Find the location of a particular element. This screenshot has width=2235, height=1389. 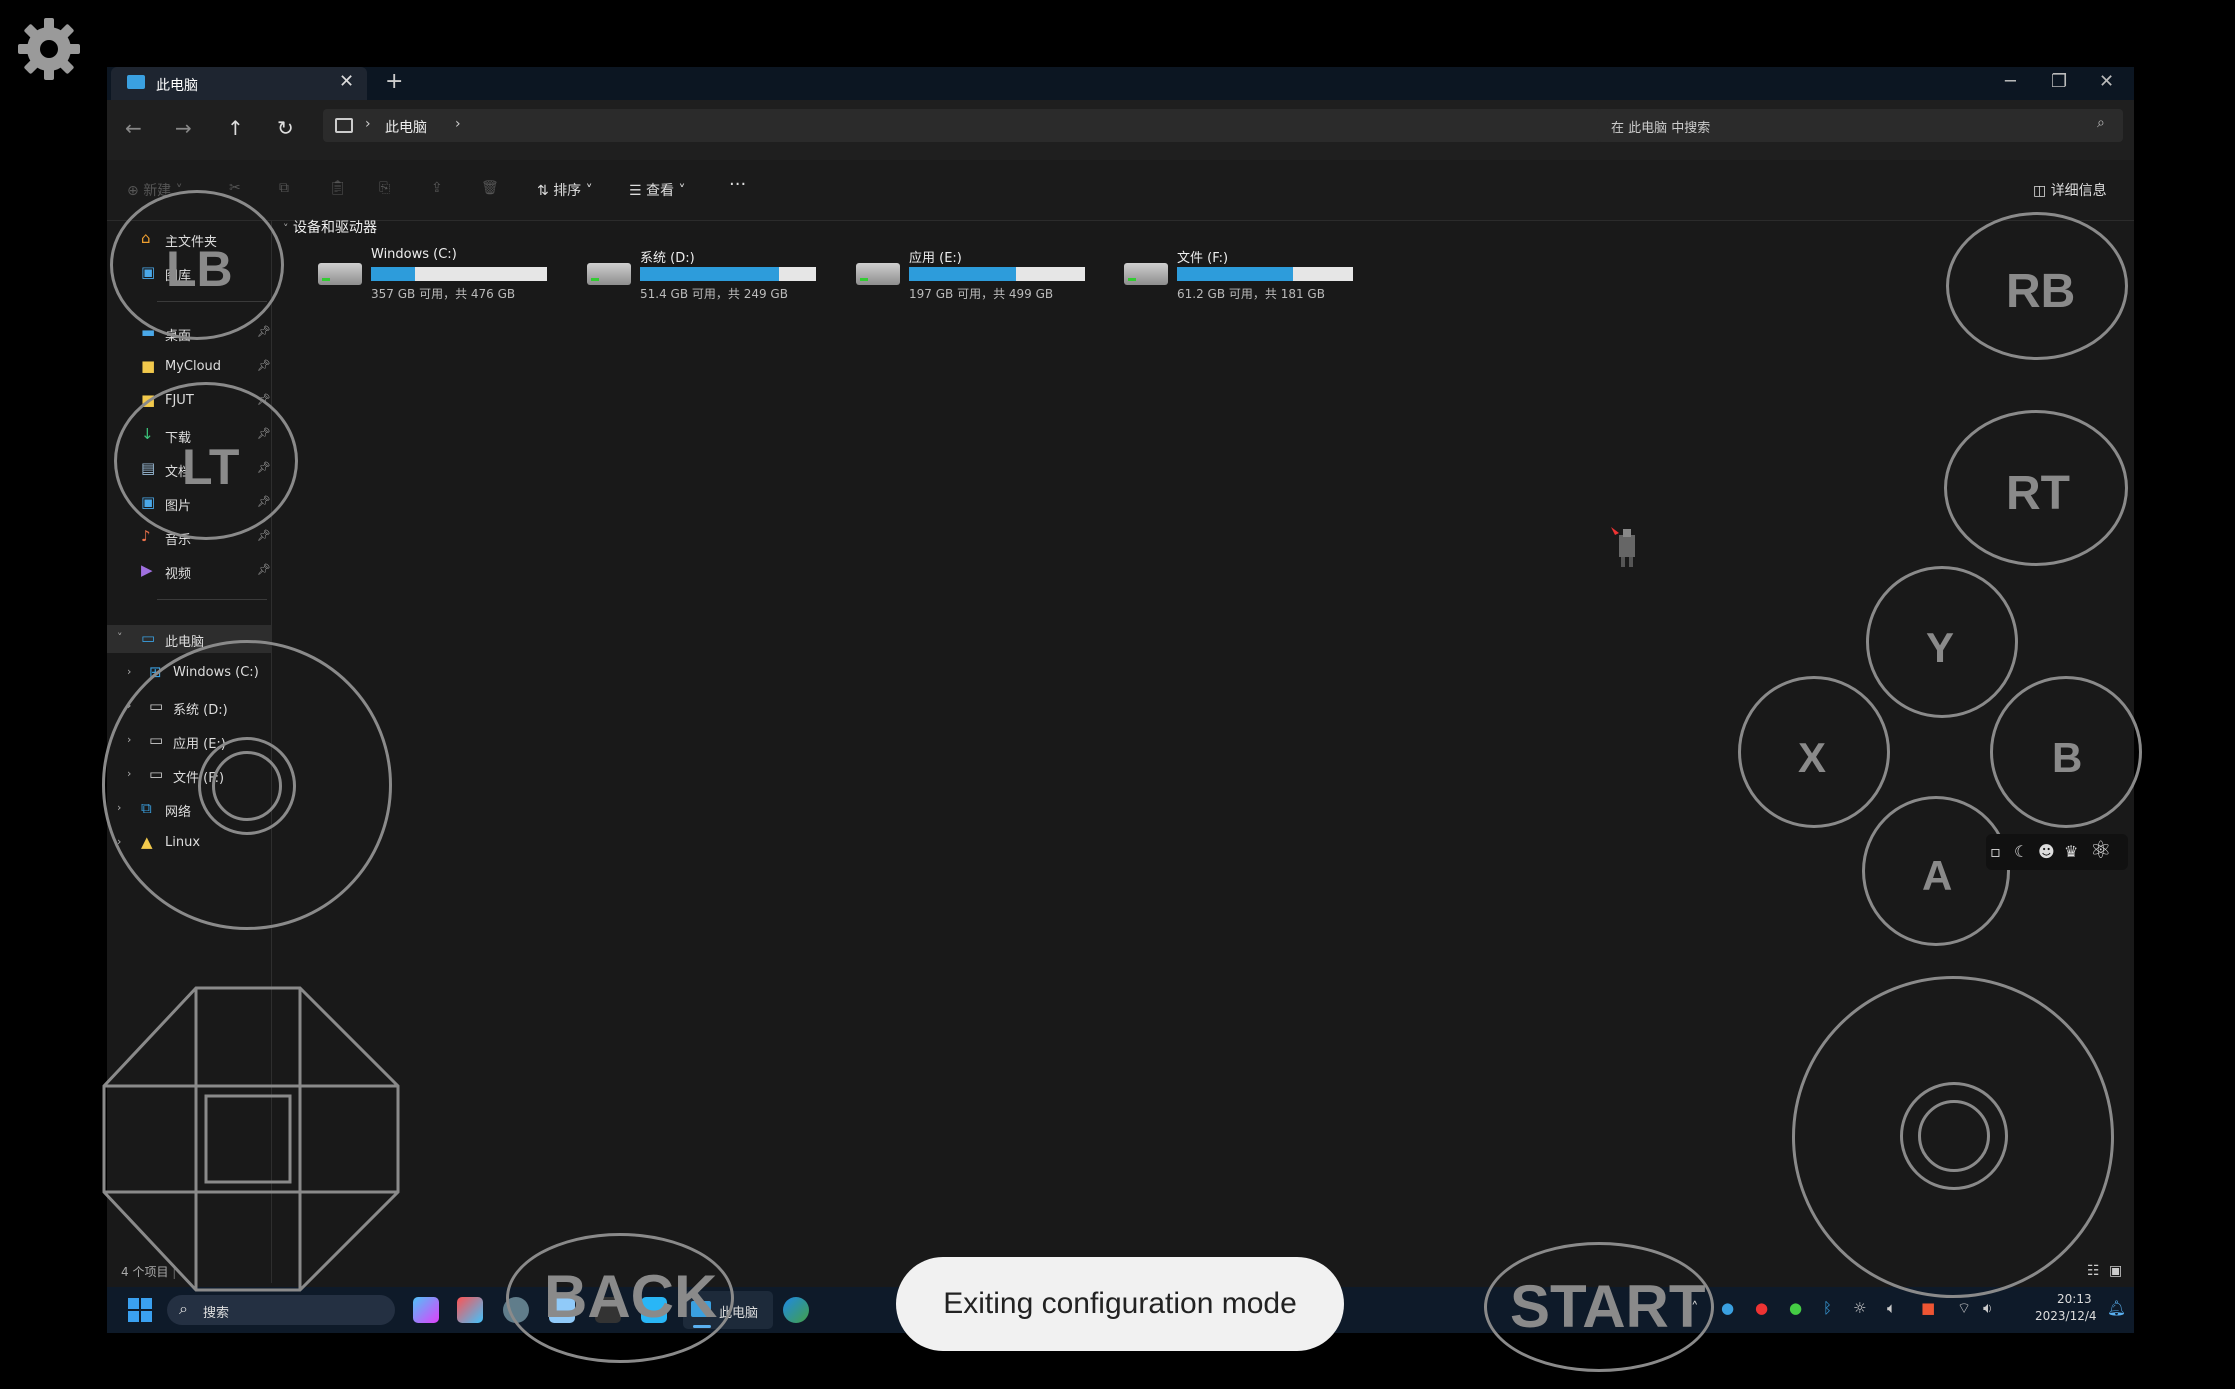

back-label: BACK is located at coordinates (631, 1296).